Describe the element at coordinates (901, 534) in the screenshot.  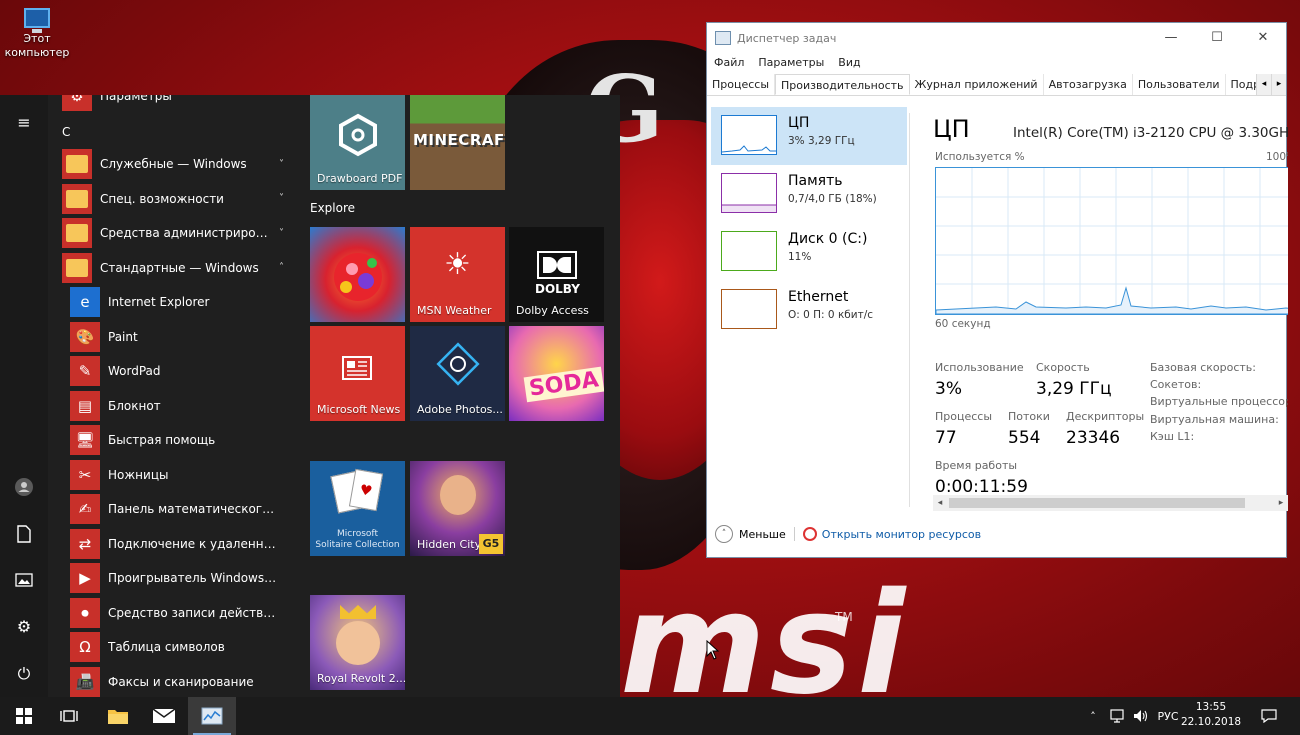
I see `open-resource-monitor-link: Открыть монитор ресурсов` at that location.